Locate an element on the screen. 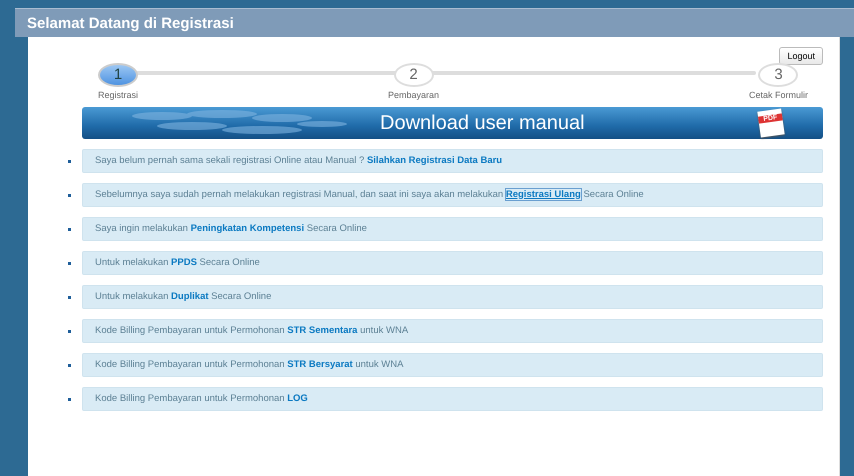  option-link: Silahkan Registrasi Data Baru is located at coordinates (434, 160).